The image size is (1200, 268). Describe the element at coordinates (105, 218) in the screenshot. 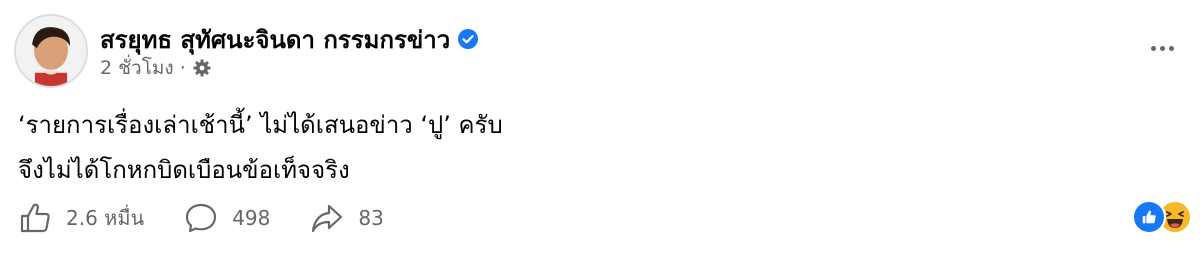

I see `like-count: 2.6 หมื่น` at that location.